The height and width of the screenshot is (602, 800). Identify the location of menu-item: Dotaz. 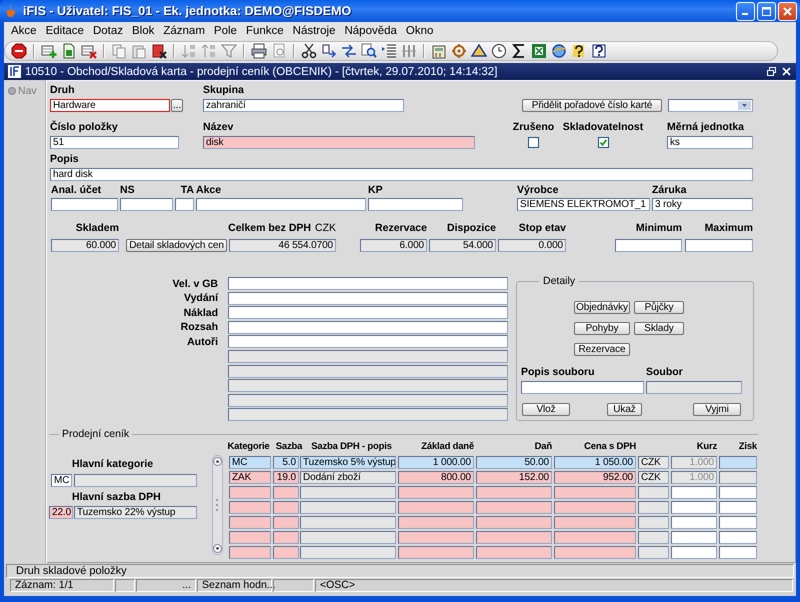
(107, 31).